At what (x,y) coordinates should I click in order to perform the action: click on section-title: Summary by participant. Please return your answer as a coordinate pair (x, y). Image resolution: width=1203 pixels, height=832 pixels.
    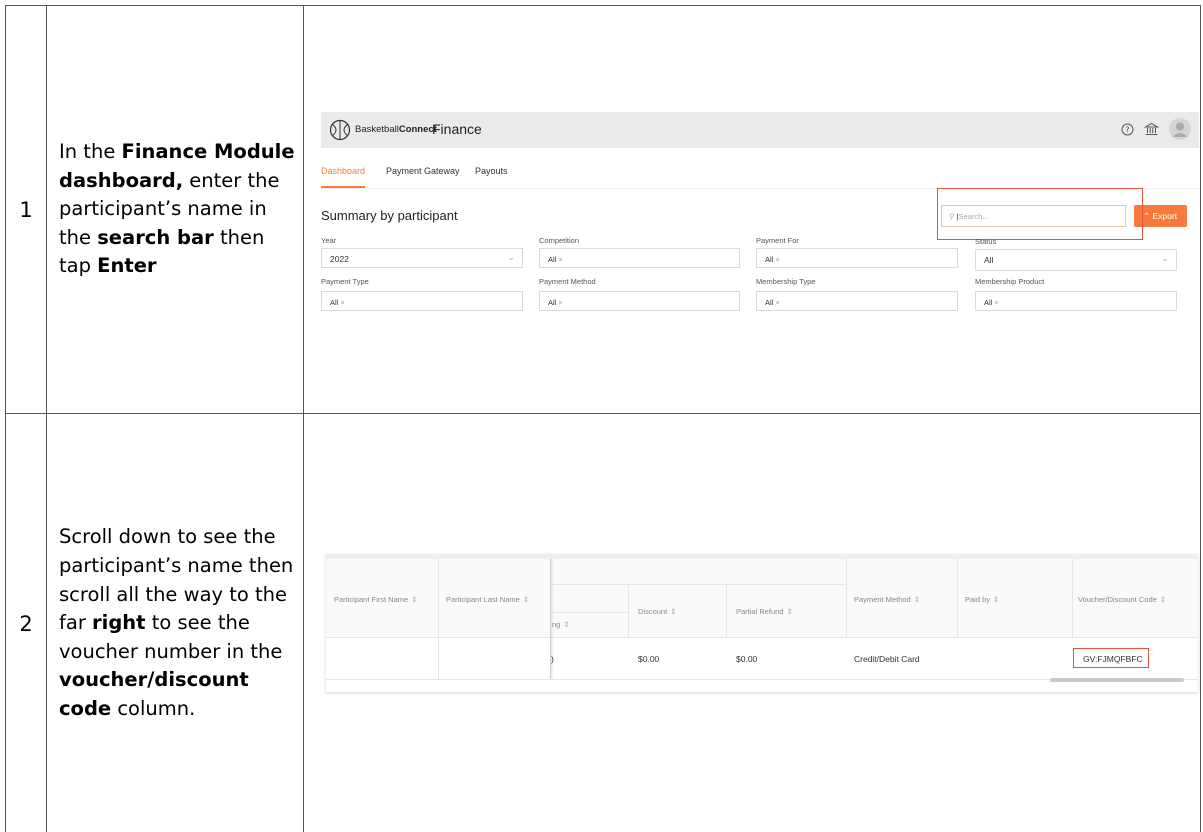
    Looking at the image, I should click on (389, 215).